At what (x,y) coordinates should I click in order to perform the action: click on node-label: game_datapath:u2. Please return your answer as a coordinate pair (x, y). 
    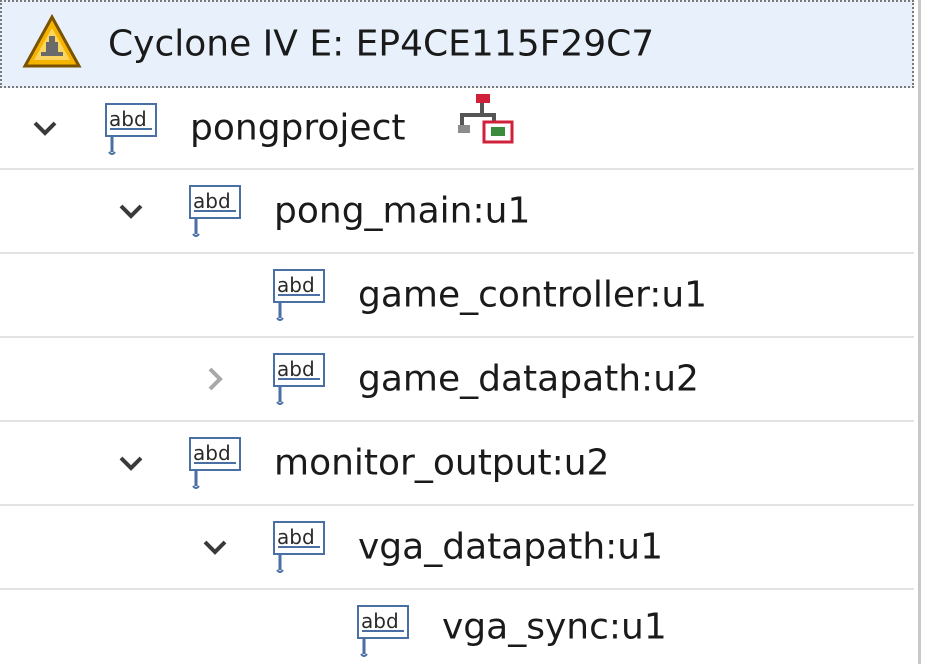
    Looking at the image, I should click on (528, 379).